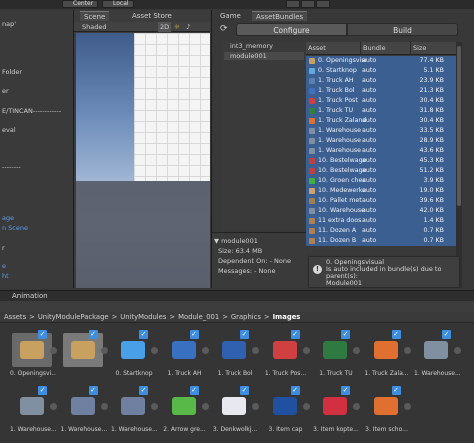  Describe the element at coordinates (198, 317) in the screenshot. I see `breadcrumb-item: Module_001` at that location.